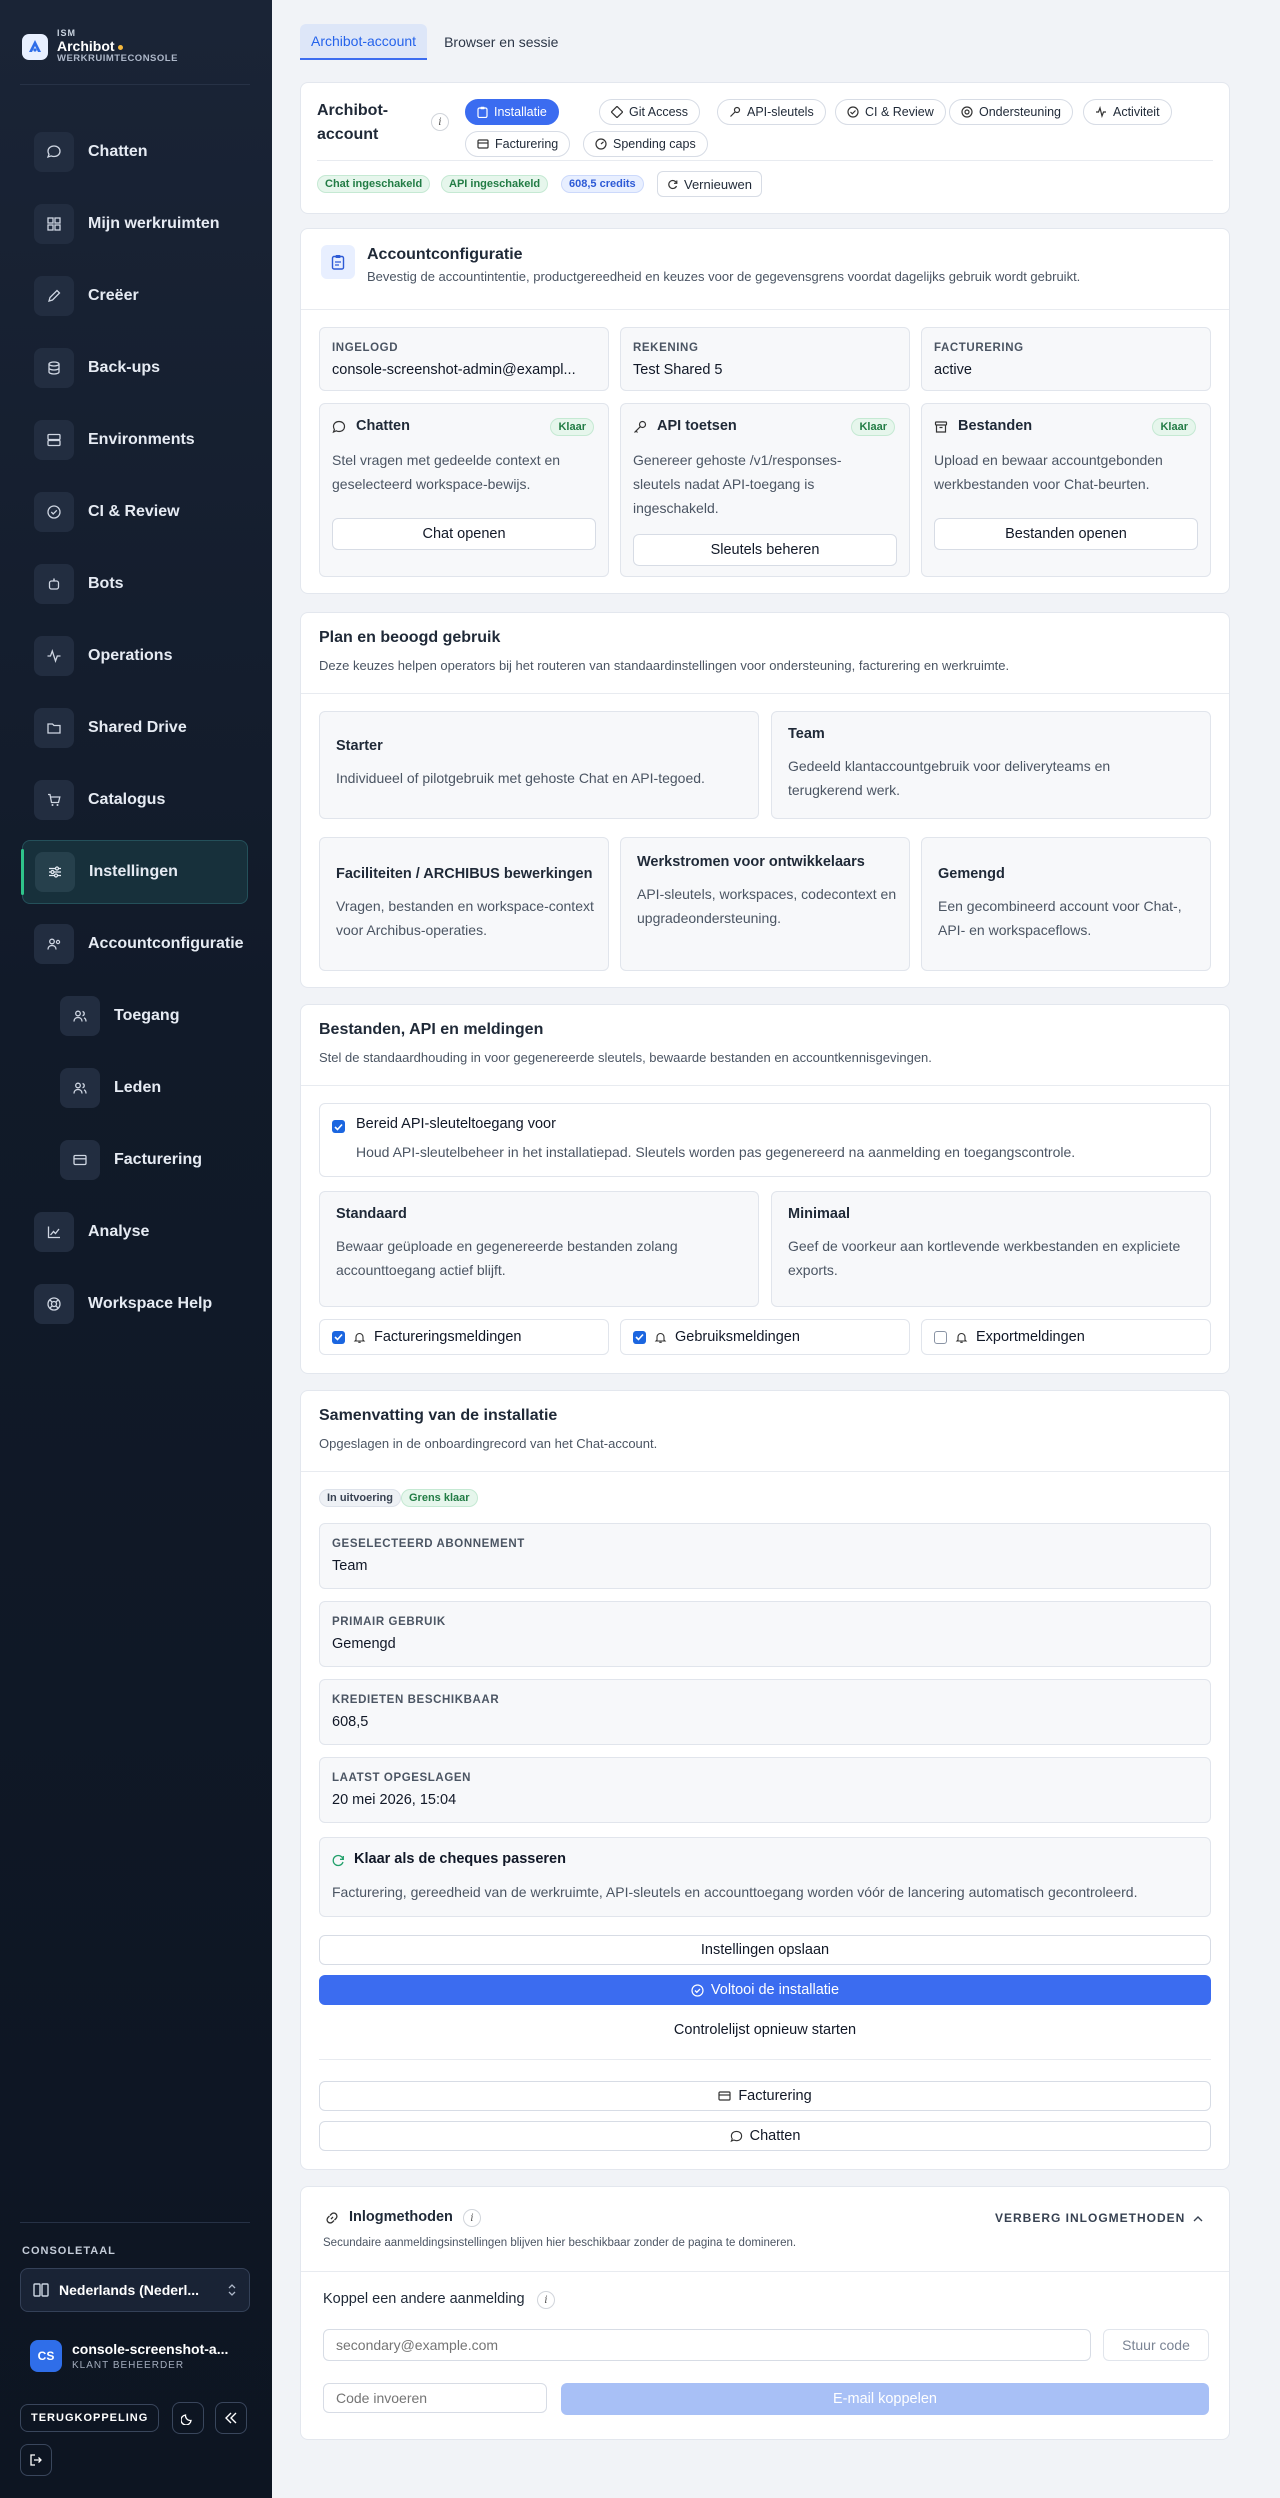 The width and height of the screenshot is (1280, 2498). What do you see at coordinates (873, 427) in the screenshot?
I see `ready-badge: Klaar` at bounding box center [873, 427].